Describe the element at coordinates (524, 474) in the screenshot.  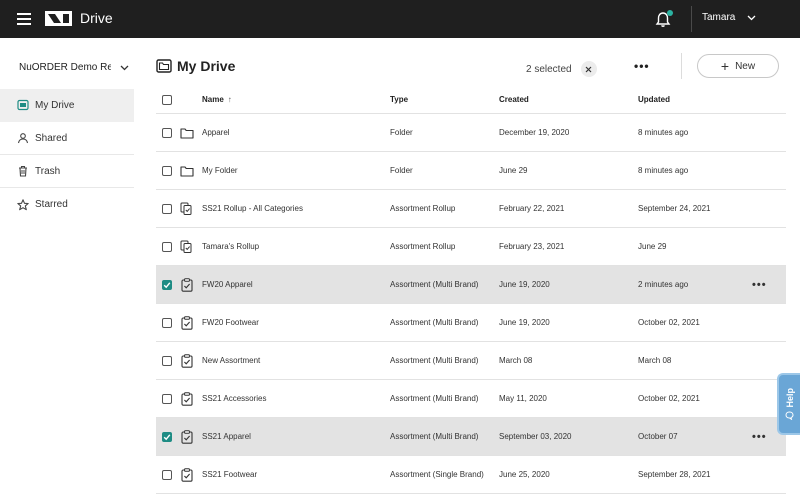
I see `row-created: June 25, 2020` at that location.